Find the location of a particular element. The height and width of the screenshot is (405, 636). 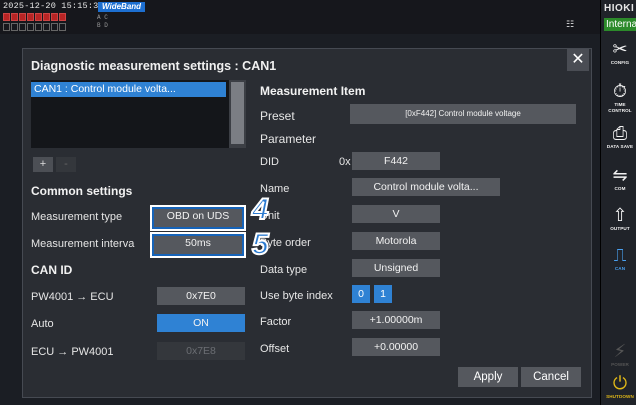

channel-indicators-top is located at coordinates (34, 17).